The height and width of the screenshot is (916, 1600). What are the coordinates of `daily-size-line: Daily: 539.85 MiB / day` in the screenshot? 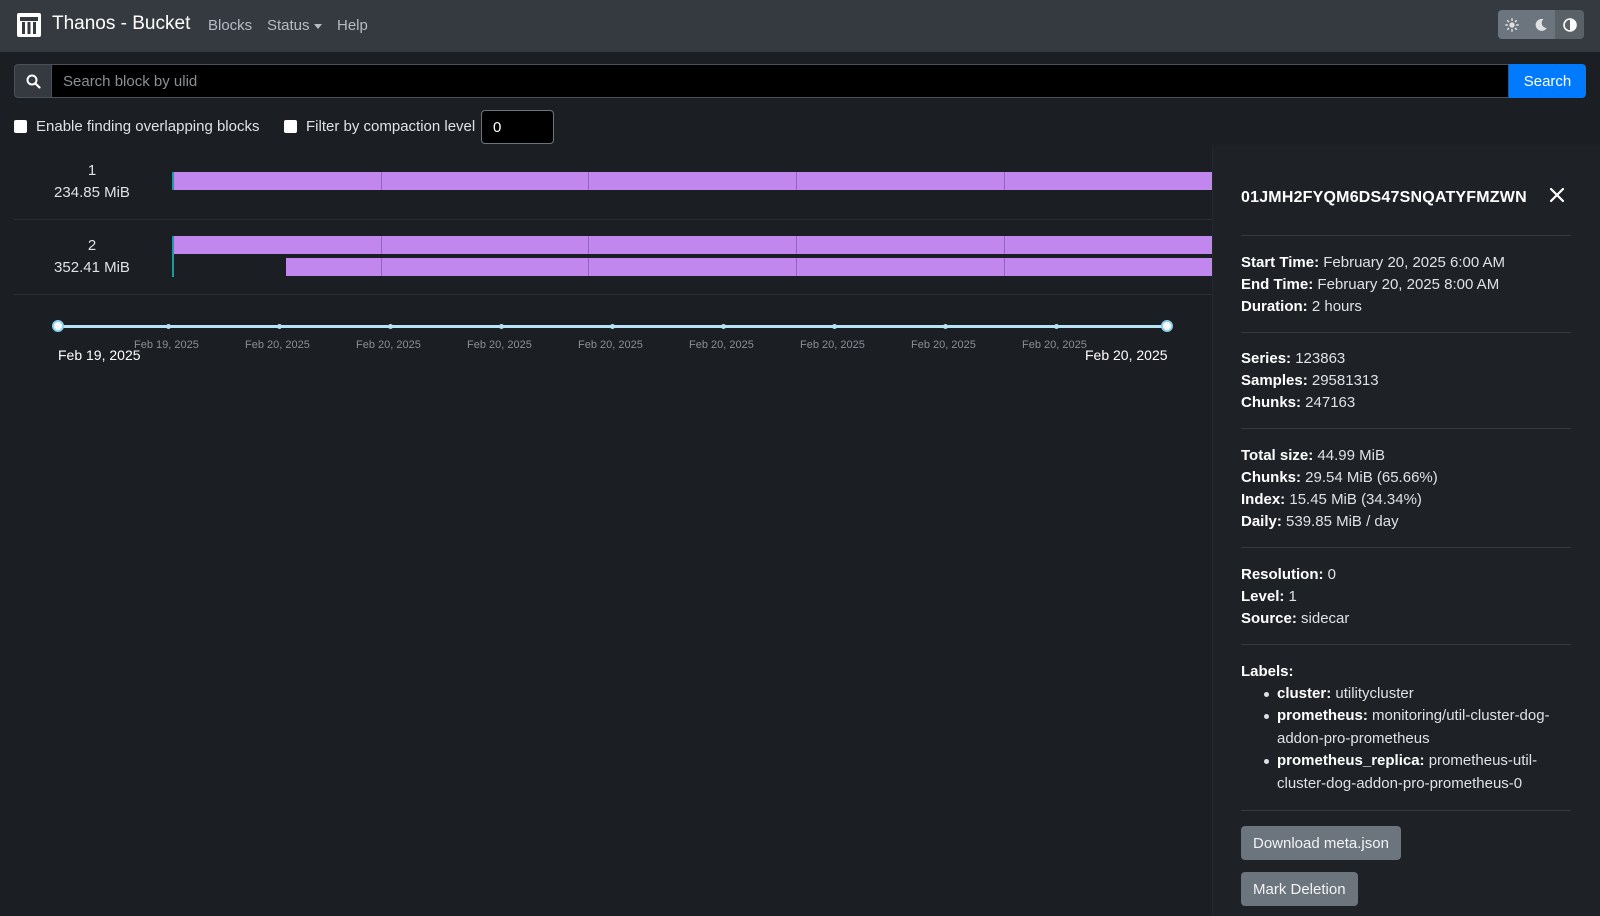 It's located at (1320, 521).